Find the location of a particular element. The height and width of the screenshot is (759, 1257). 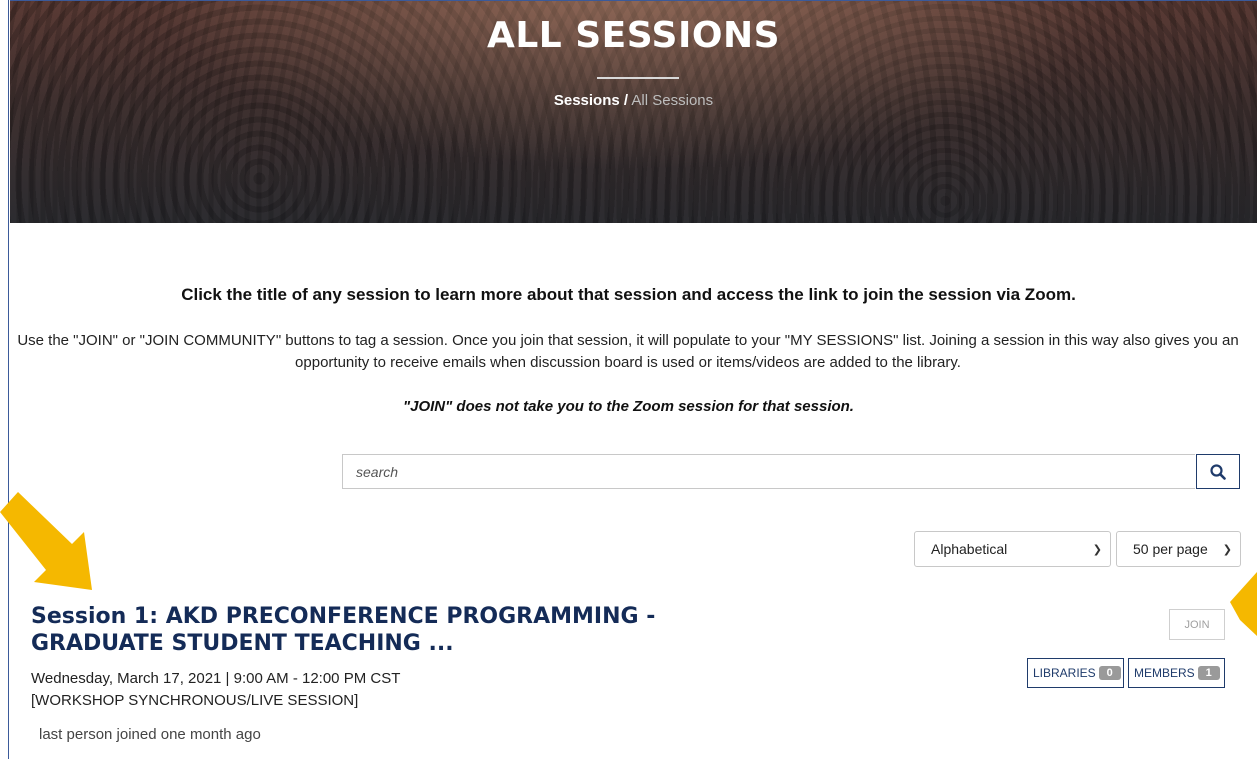

breadcrumb: Sessions / All Sessions is located at coordinates (633, 100).